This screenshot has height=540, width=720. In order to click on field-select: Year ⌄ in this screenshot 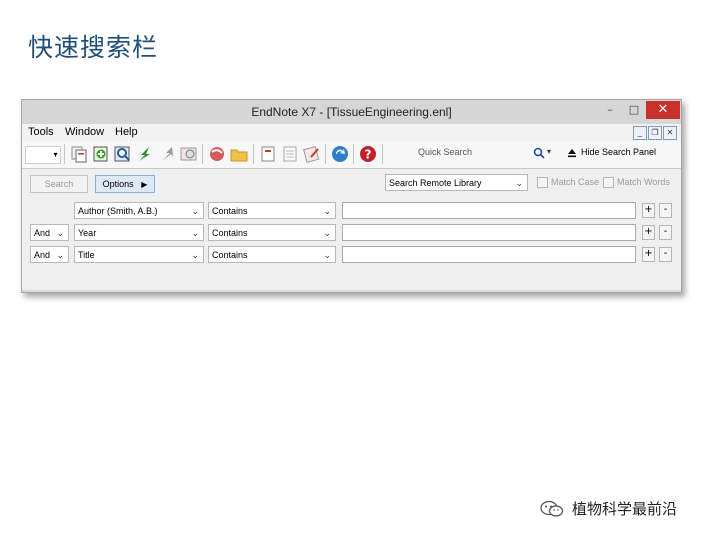, I will do `click(139, 232)`.